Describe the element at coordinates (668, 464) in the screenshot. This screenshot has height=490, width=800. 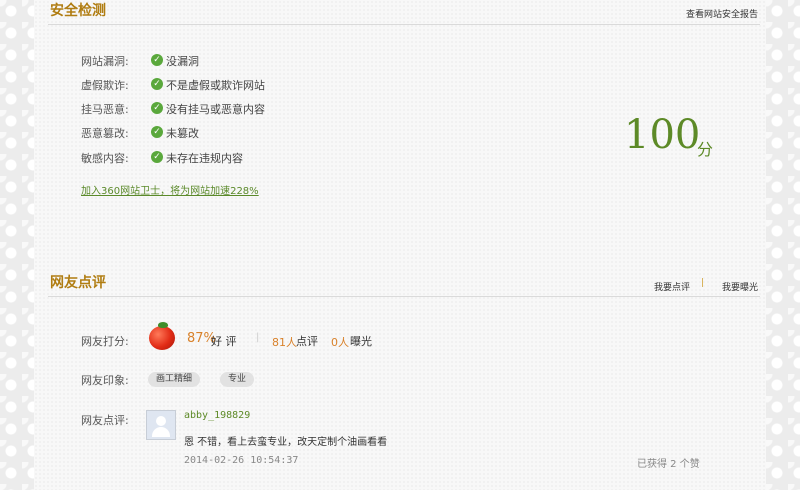
I see `comment-likes: 已获得 2 个赞` at that location.